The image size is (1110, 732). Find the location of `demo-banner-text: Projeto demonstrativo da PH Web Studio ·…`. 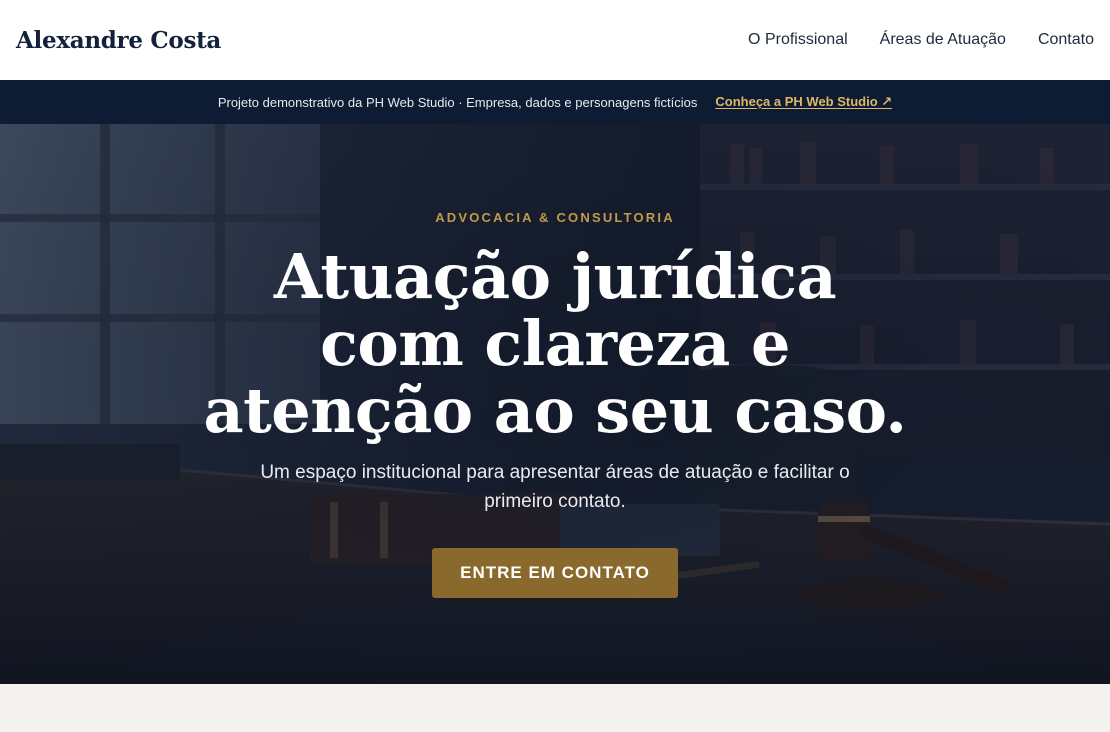

demo-banner-text: Projeto demonstrativo da PH Web Studio ·… is located at coordinates (457, 102).